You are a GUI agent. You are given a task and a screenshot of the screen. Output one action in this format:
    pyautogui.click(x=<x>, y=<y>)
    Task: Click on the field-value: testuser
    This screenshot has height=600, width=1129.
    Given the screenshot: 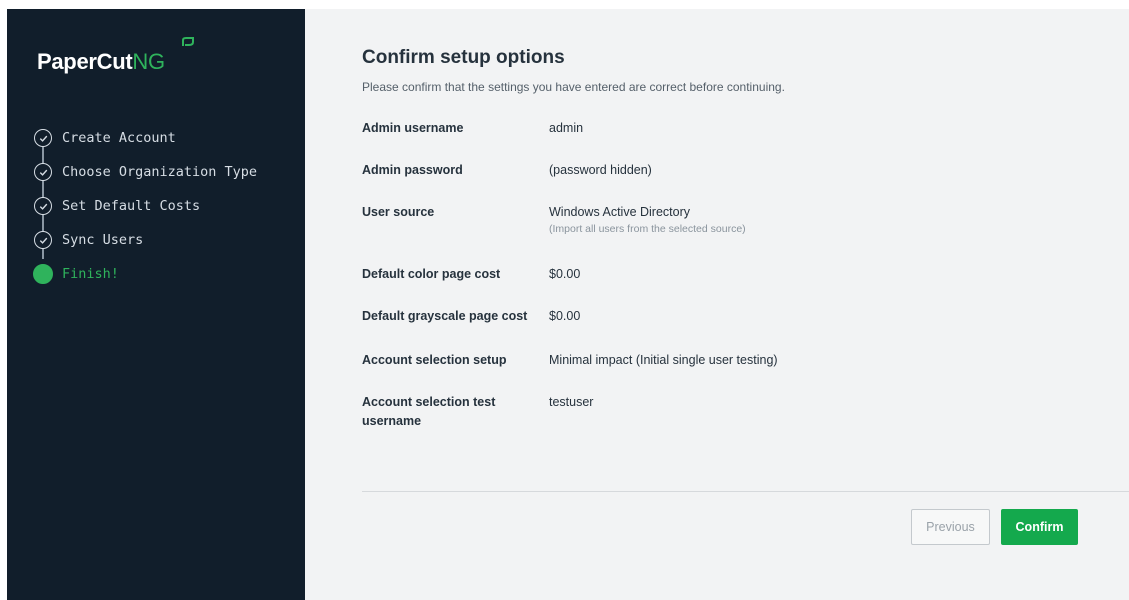 What is the action you would take?
    pyautogui.click(x=571, y=402)
    